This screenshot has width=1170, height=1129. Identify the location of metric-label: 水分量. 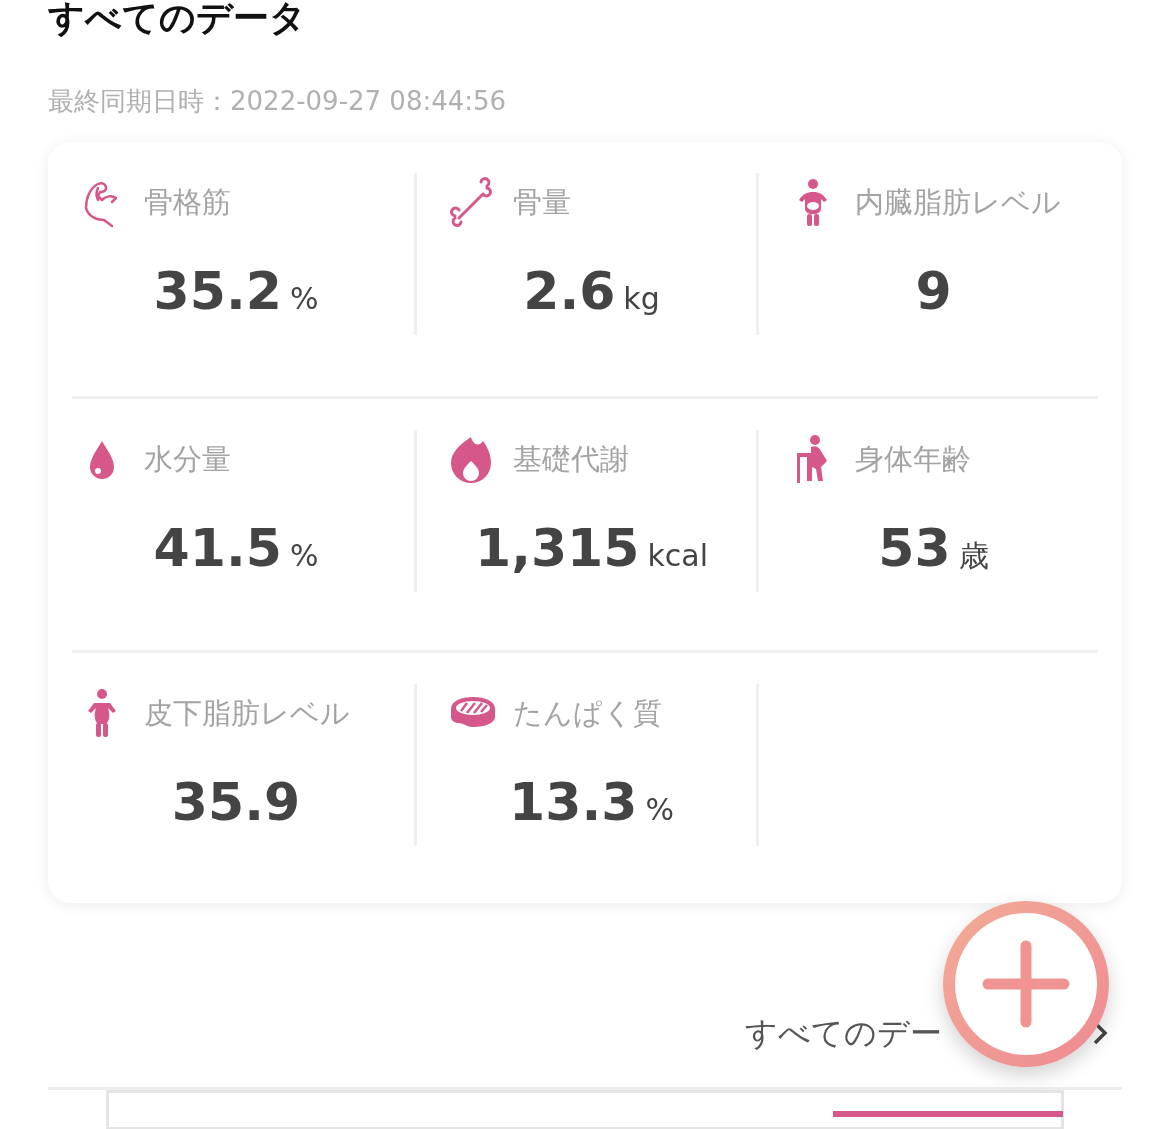
(187, 460).